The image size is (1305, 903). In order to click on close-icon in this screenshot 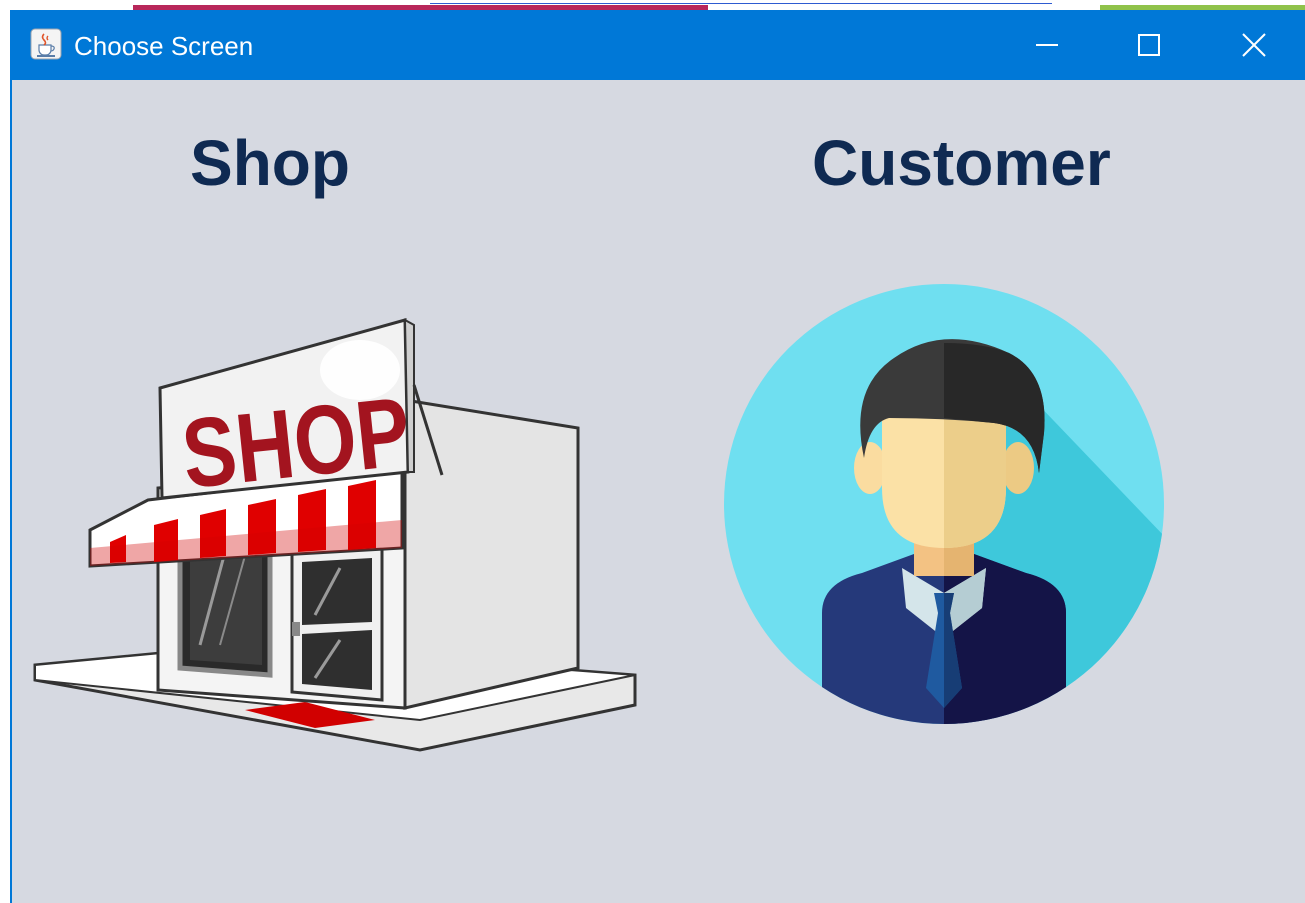, I will do `click(1254, 45)`.